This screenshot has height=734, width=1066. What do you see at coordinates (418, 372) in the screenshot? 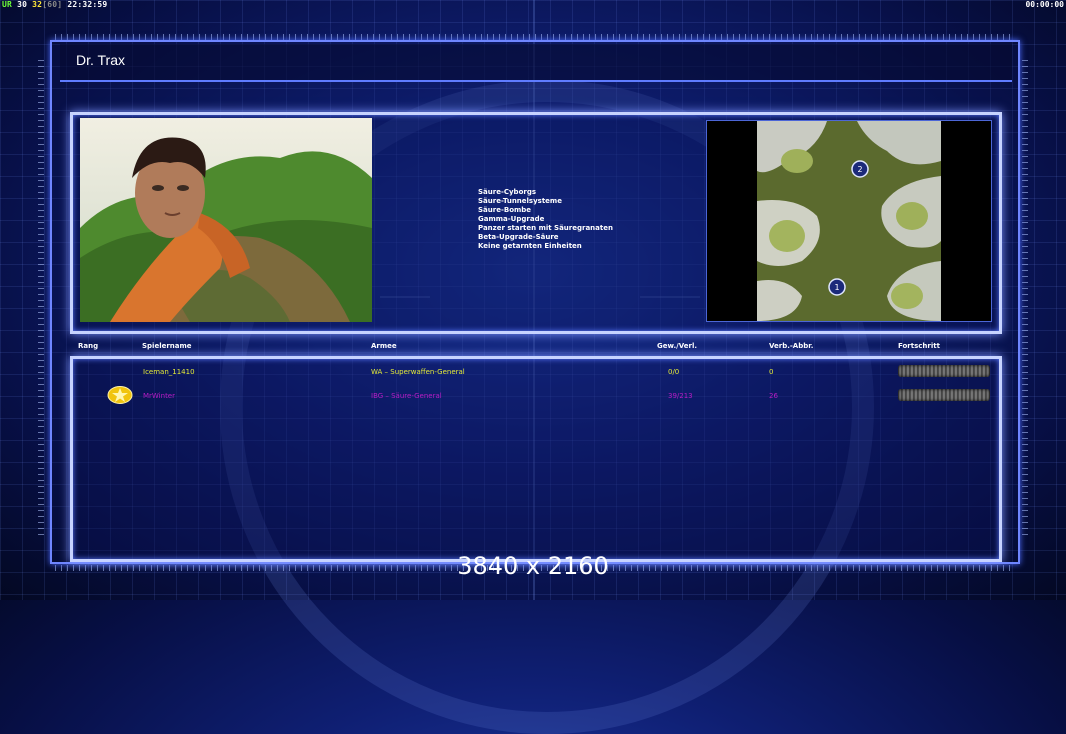
I see `player-army: WA – Superwaffen-General` at bounding box center [418, 372].